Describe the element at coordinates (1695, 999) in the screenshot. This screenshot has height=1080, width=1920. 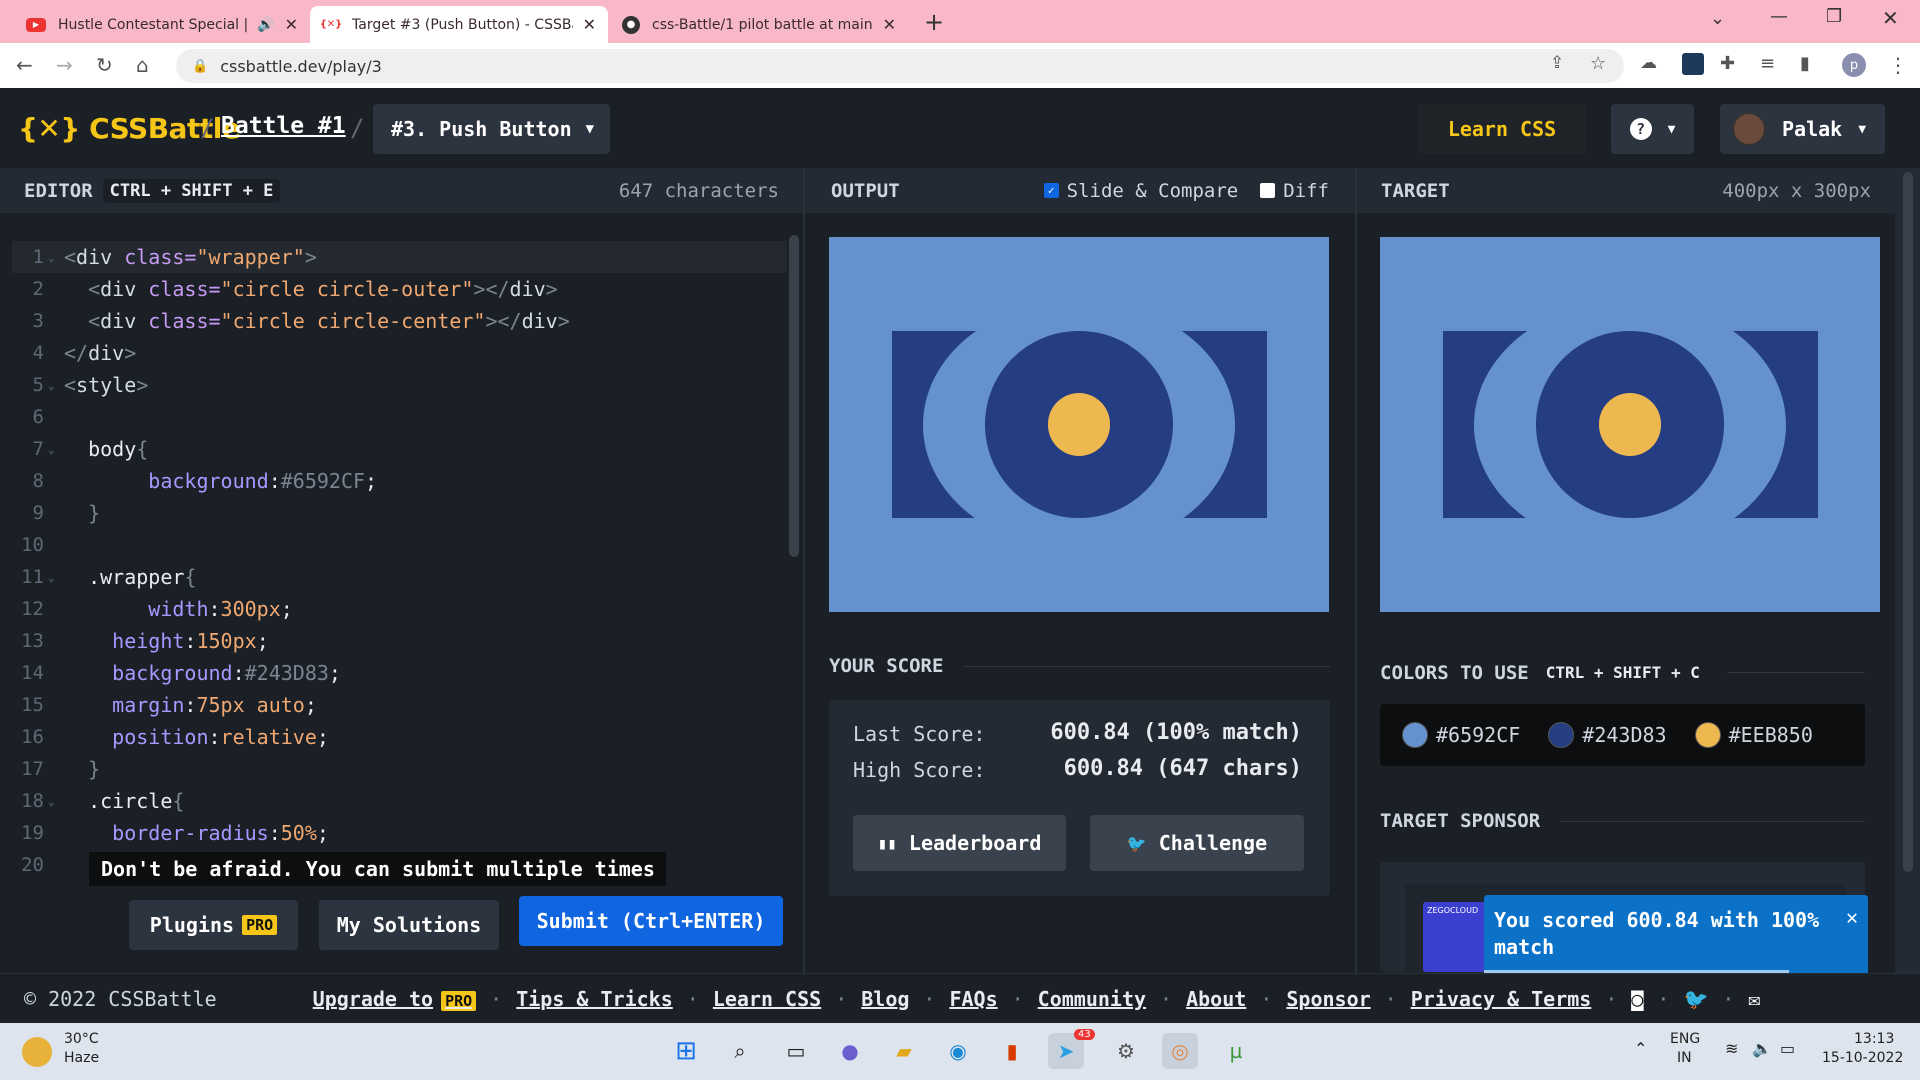
I see `twitter-icon: 🐦` at that location.